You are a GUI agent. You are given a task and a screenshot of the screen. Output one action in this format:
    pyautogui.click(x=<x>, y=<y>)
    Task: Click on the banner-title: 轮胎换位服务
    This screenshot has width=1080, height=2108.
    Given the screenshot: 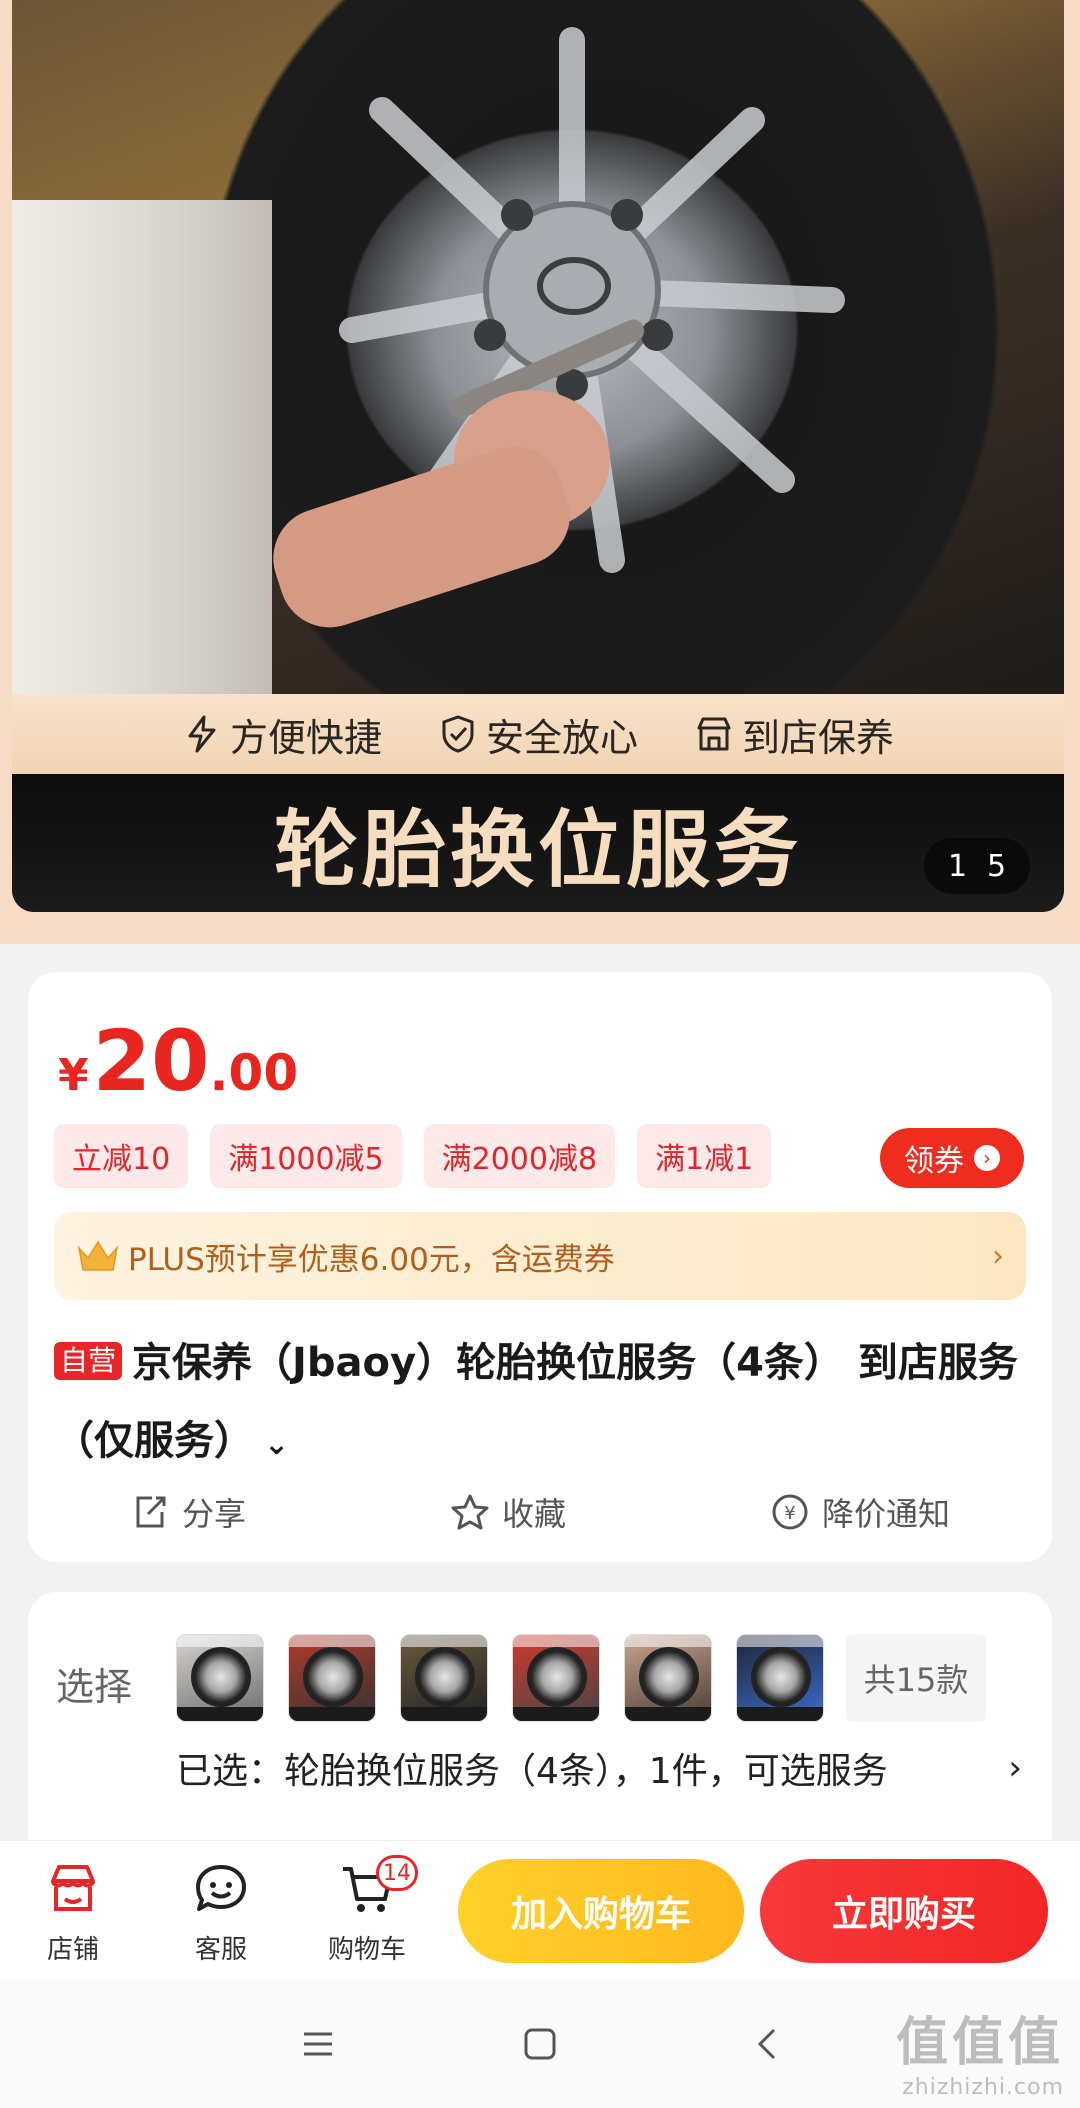 What is the action you would take?
    pyautogui.click(x=537, y=849)
    